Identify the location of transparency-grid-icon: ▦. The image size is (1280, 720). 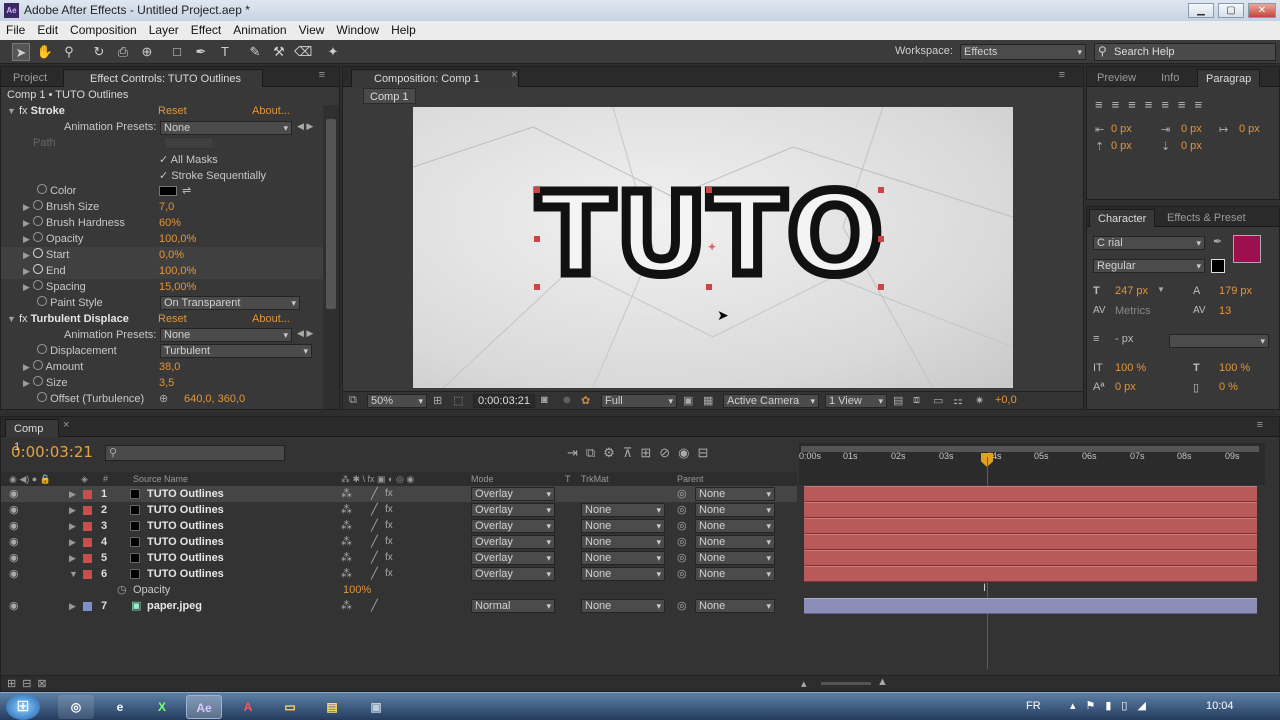
(708, 400).